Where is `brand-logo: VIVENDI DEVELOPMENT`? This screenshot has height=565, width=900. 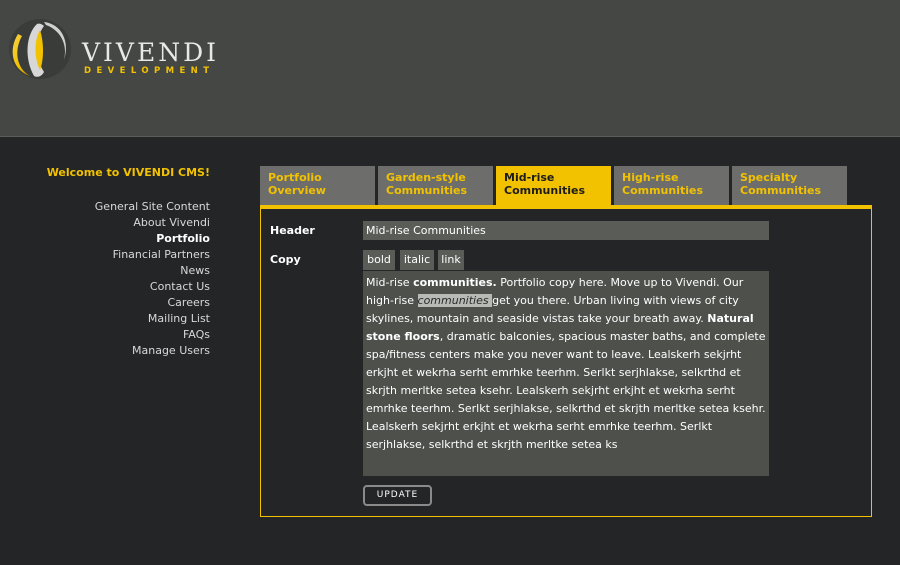
brand-logo: VIVENDI DEVELOPMENT is located at coordinates (110, 49).